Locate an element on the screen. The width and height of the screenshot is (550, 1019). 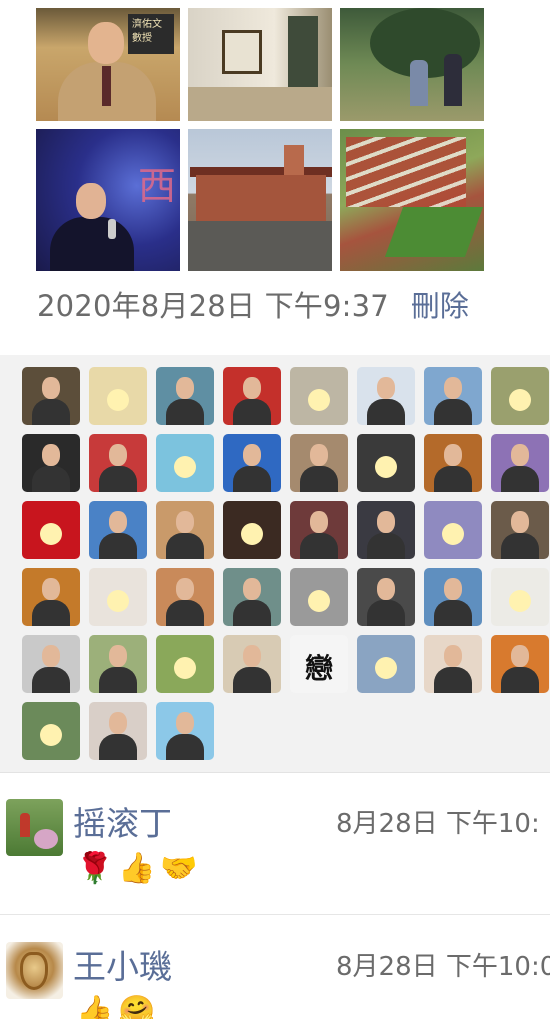
photo-person is located at coordinates (453, 80).